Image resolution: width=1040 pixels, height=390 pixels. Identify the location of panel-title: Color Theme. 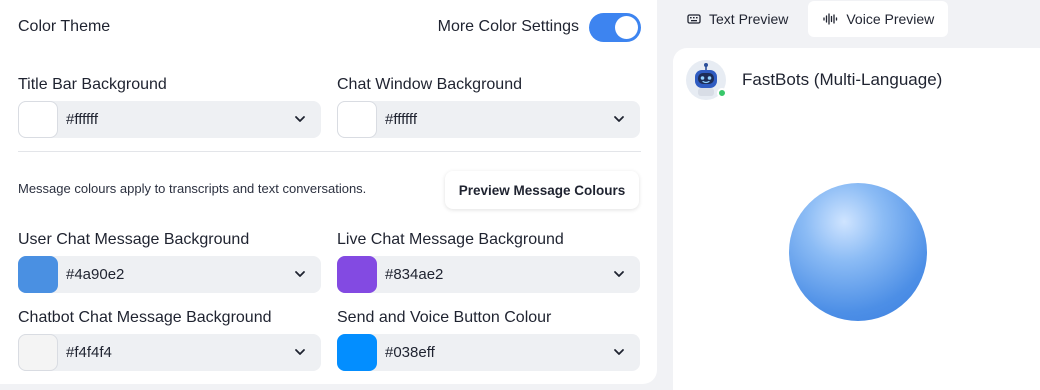
(64, 26).